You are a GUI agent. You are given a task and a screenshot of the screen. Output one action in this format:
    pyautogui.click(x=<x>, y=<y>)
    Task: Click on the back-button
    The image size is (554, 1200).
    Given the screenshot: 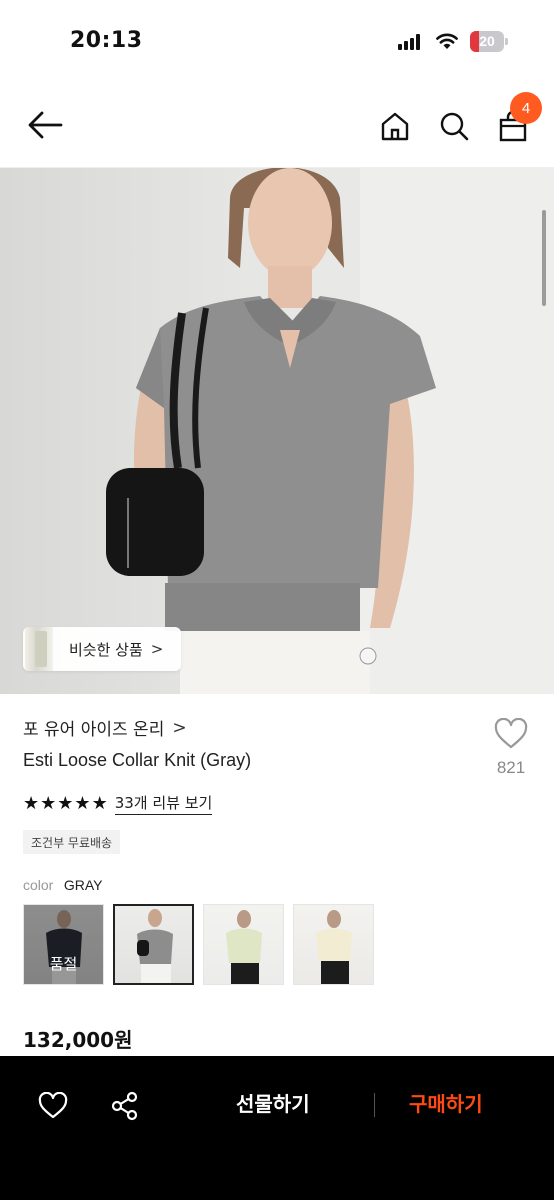 What is the action you would take?
    pyautogui.click(x=45, y=125)
    